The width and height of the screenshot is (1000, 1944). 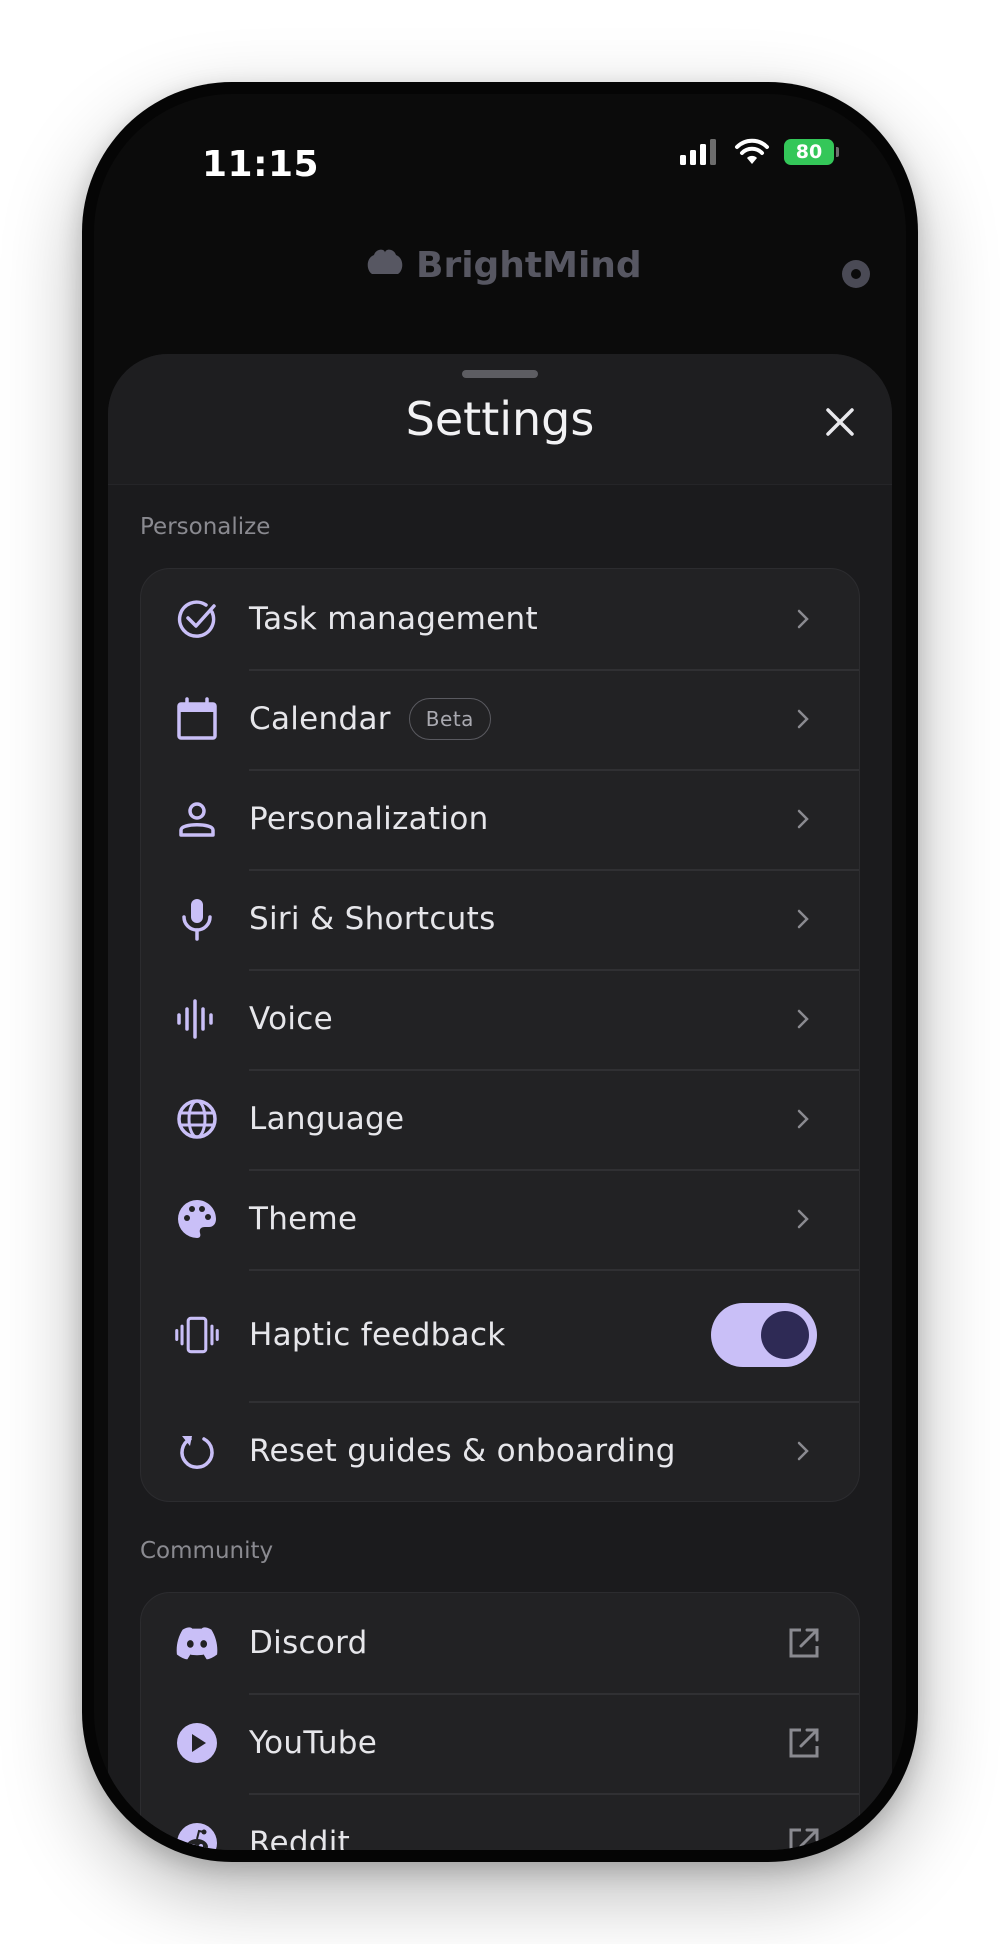 I want to click on row-haptic-feedback: Haptic feedback, so click(x=500, y=1335).